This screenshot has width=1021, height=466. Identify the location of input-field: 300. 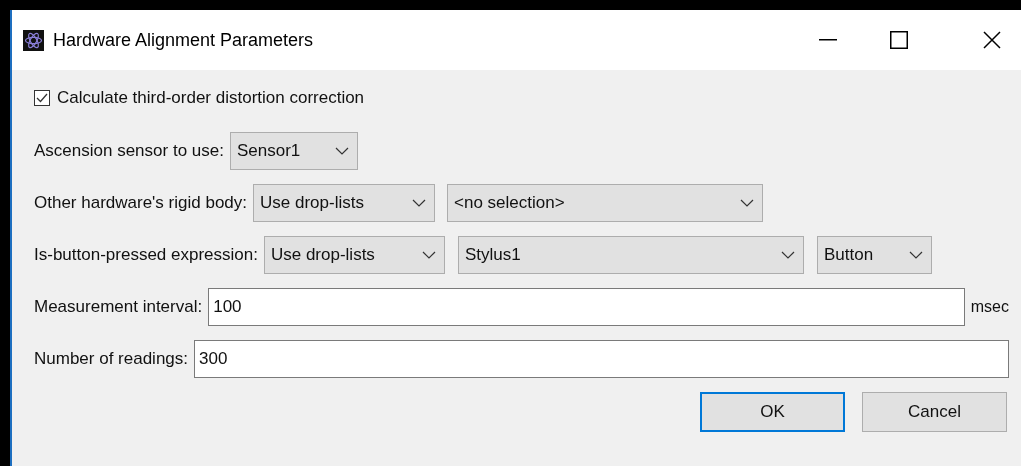
(601, 359).